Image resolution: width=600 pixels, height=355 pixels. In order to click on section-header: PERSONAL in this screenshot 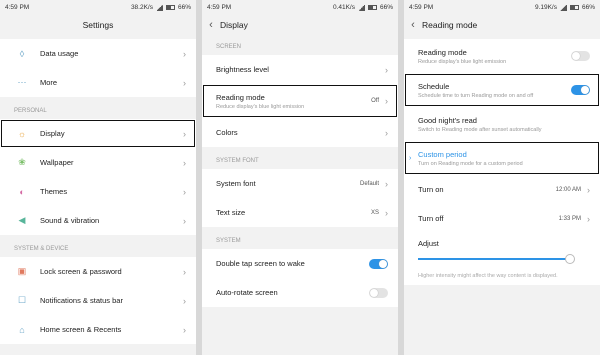, I will do `click(98, 111)`.